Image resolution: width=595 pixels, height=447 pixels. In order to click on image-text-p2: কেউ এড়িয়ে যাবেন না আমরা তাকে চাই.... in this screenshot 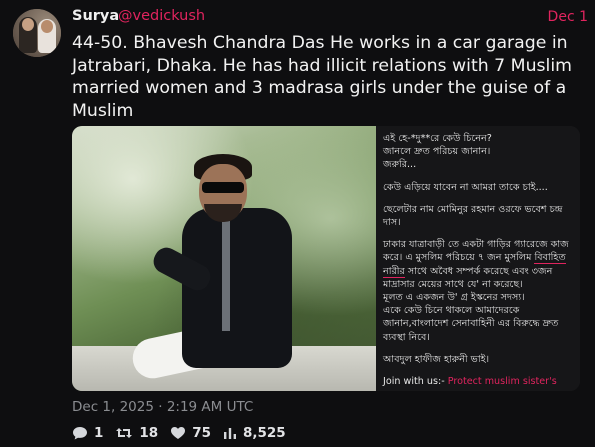, I will do `click(465, 187)`.